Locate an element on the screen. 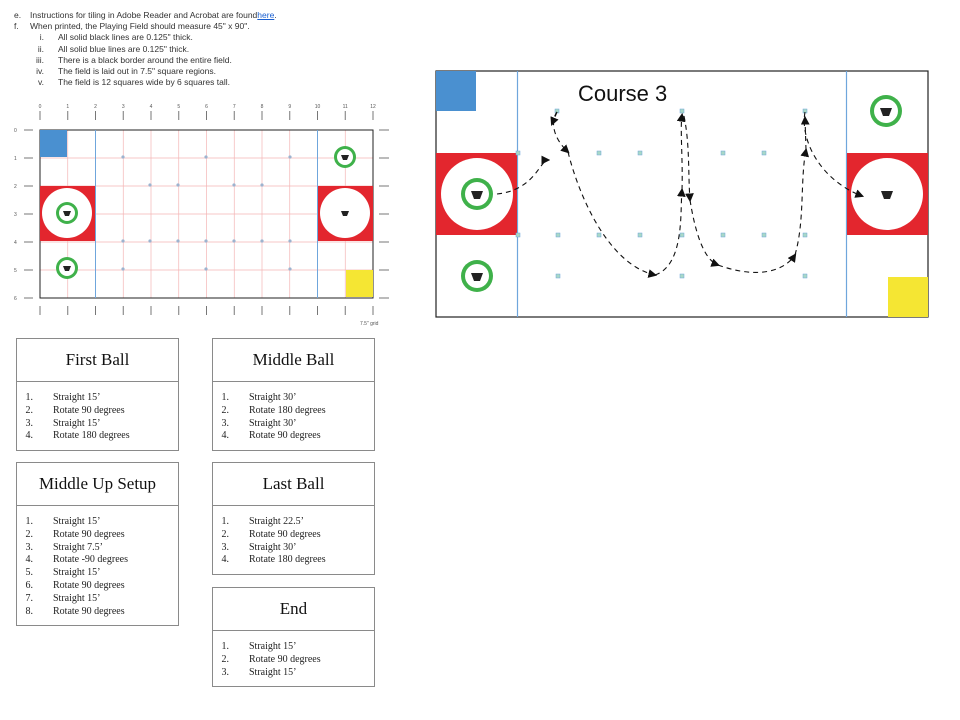 The height and width of the screenshot is (720, 960). course-target-bottom-left is located at coordinates (477, 276).